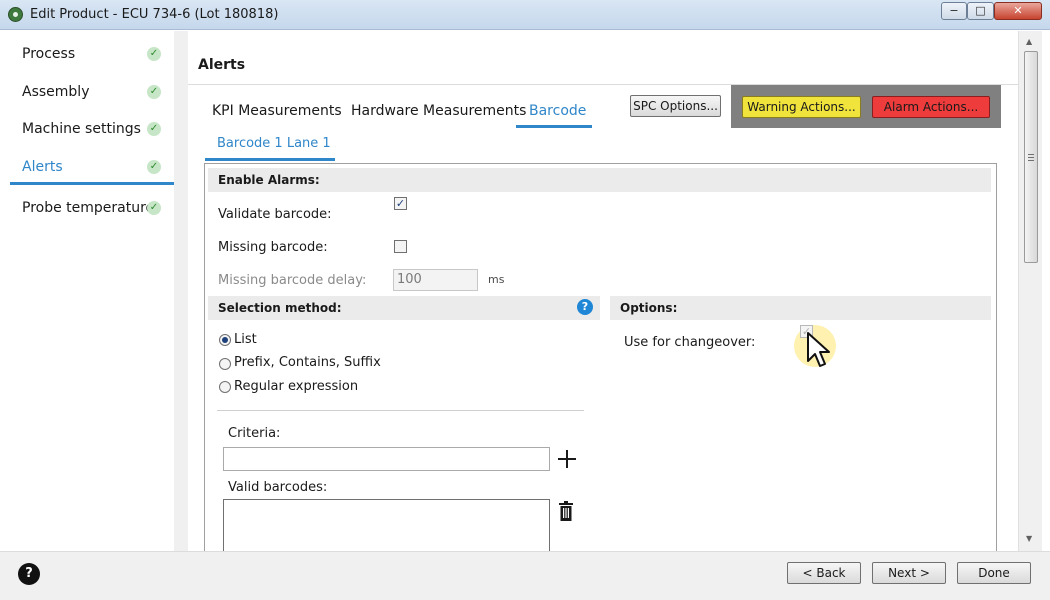 The width and height of the screenshot is (1050, 600). Describe the element at coordinates (88, 208) in the screenshot. I see `sidebar-item-label: Probe temperature` at that location.